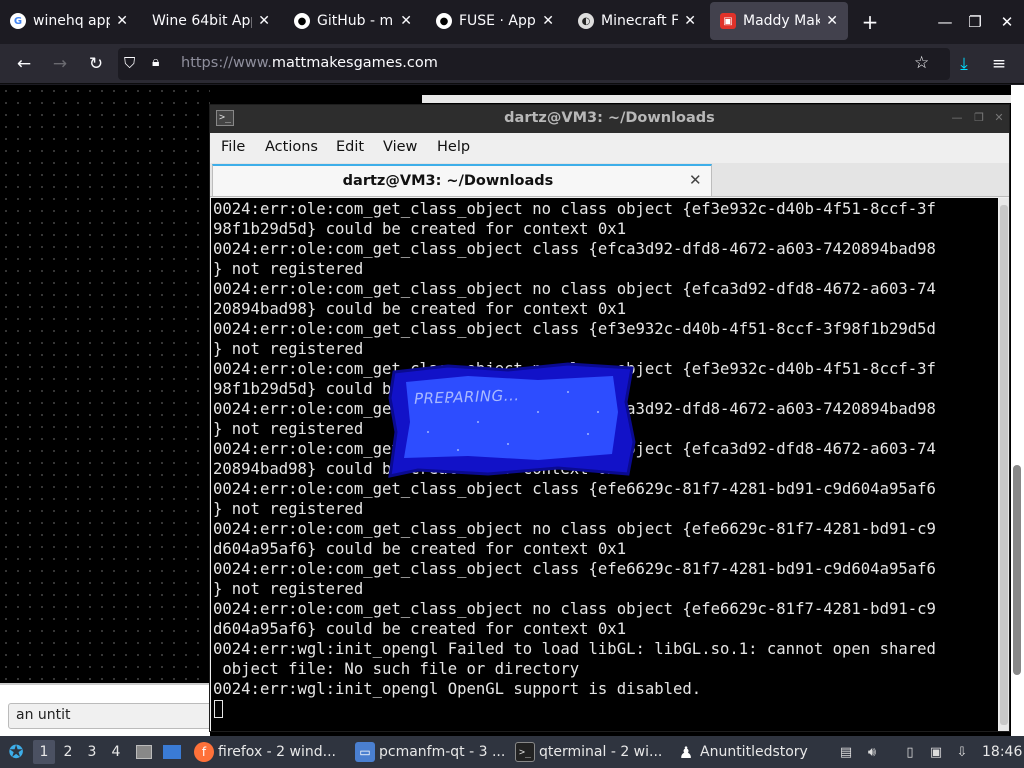  Describe the element at coordinates (355, 21) in the screenshot. I see `tab-title: GitHub - mm` at that location.